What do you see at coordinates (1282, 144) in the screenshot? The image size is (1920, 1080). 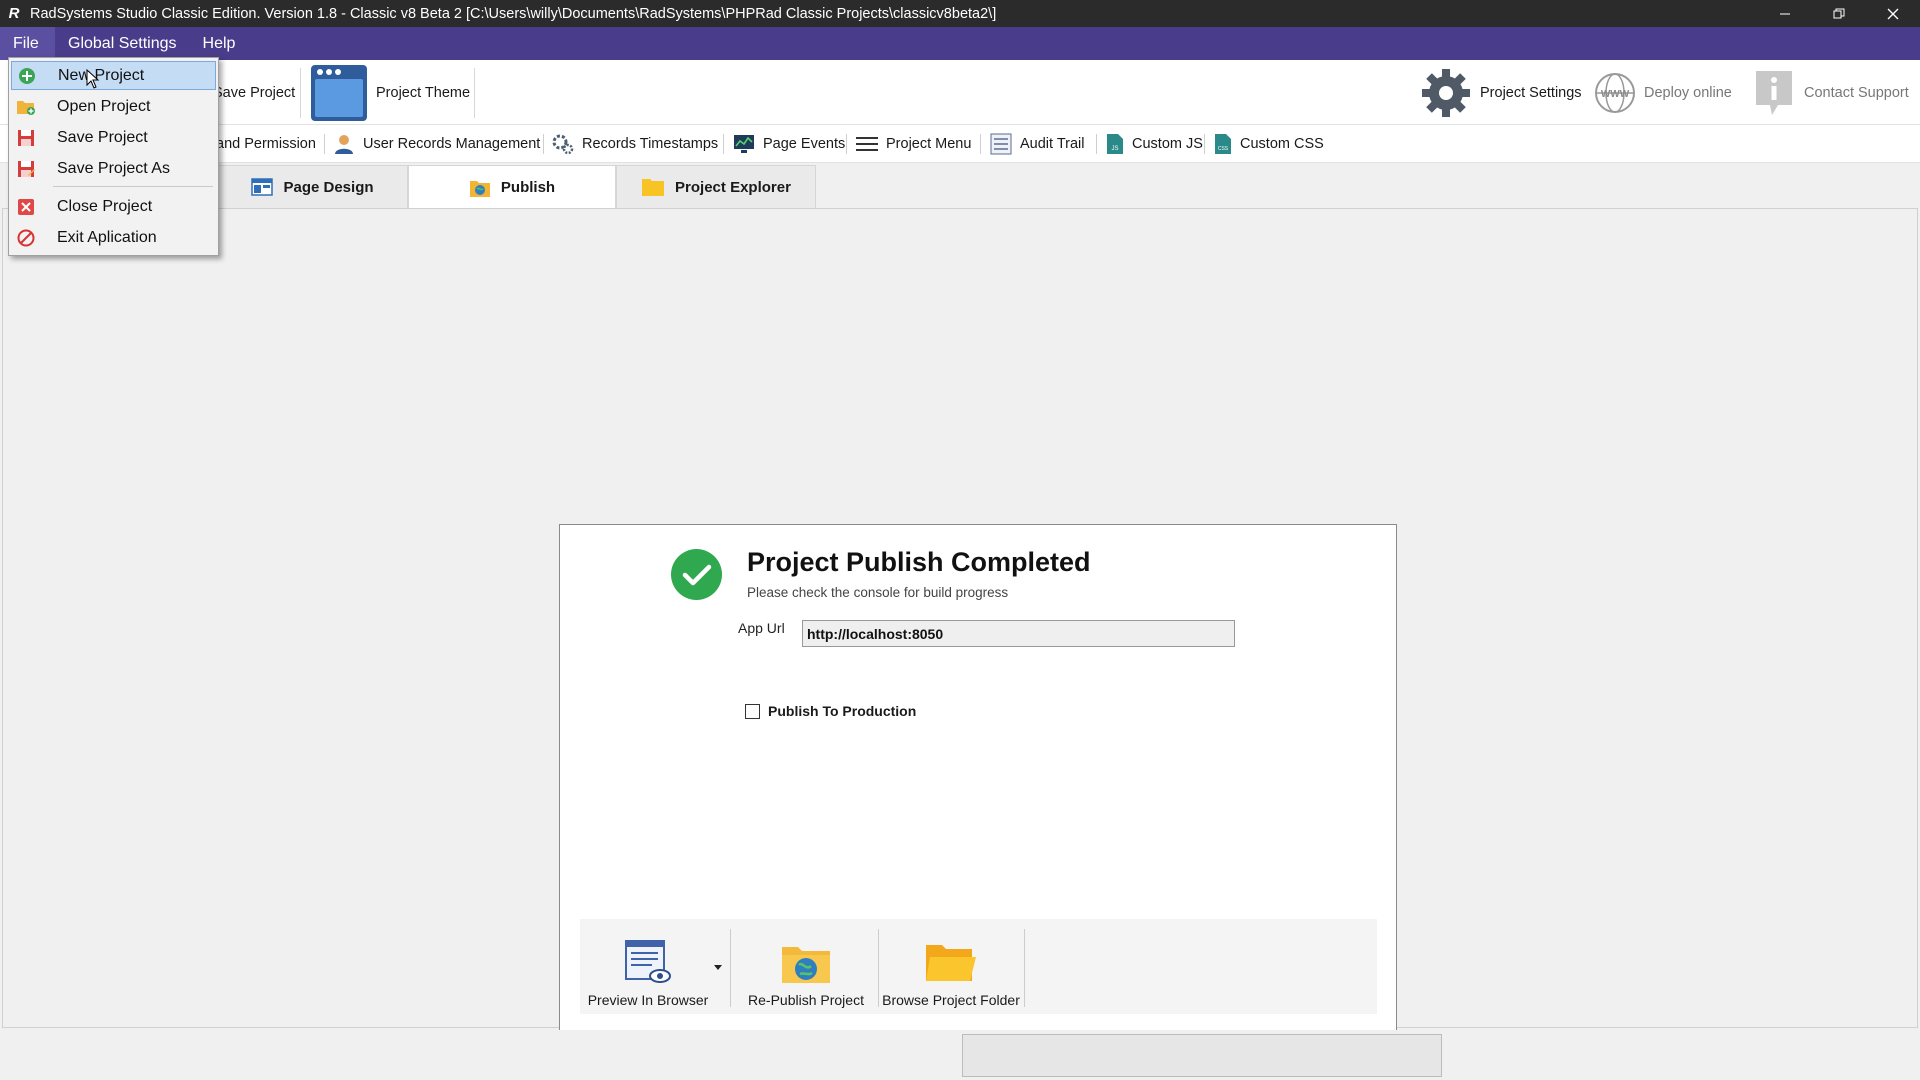 I see `custom-css-label: Custom CSS` at bounding box center [1282, 144].